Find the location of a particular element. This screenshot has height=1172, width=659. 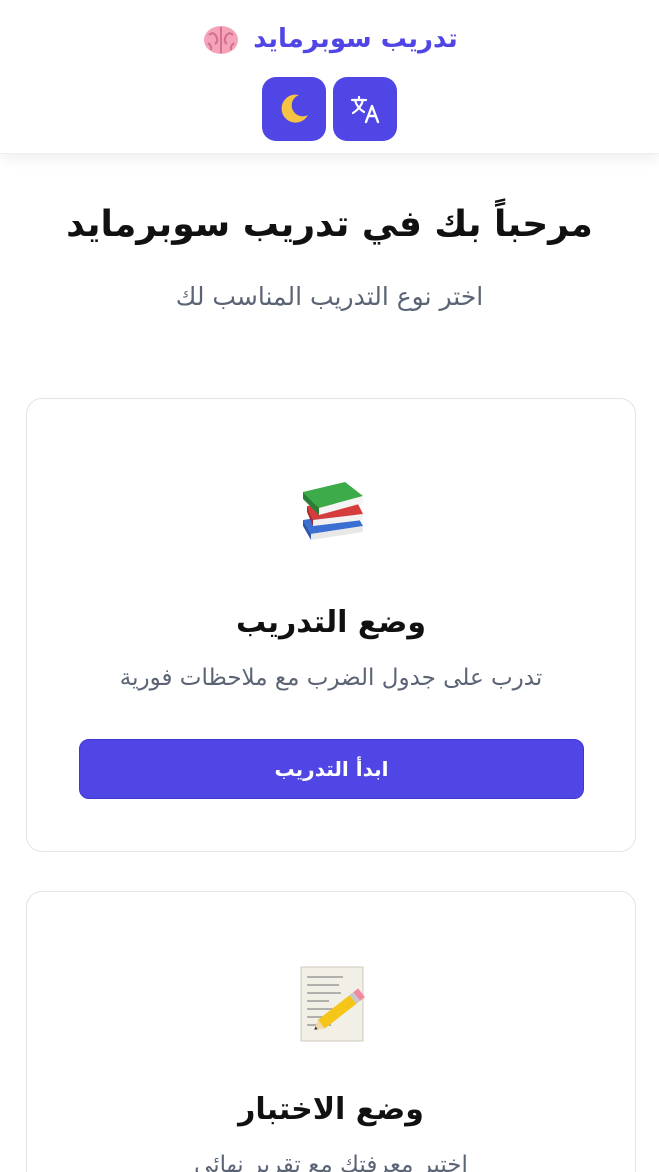

start-practice-button: ابدأ التدريب is located at coordinates (331, 769).